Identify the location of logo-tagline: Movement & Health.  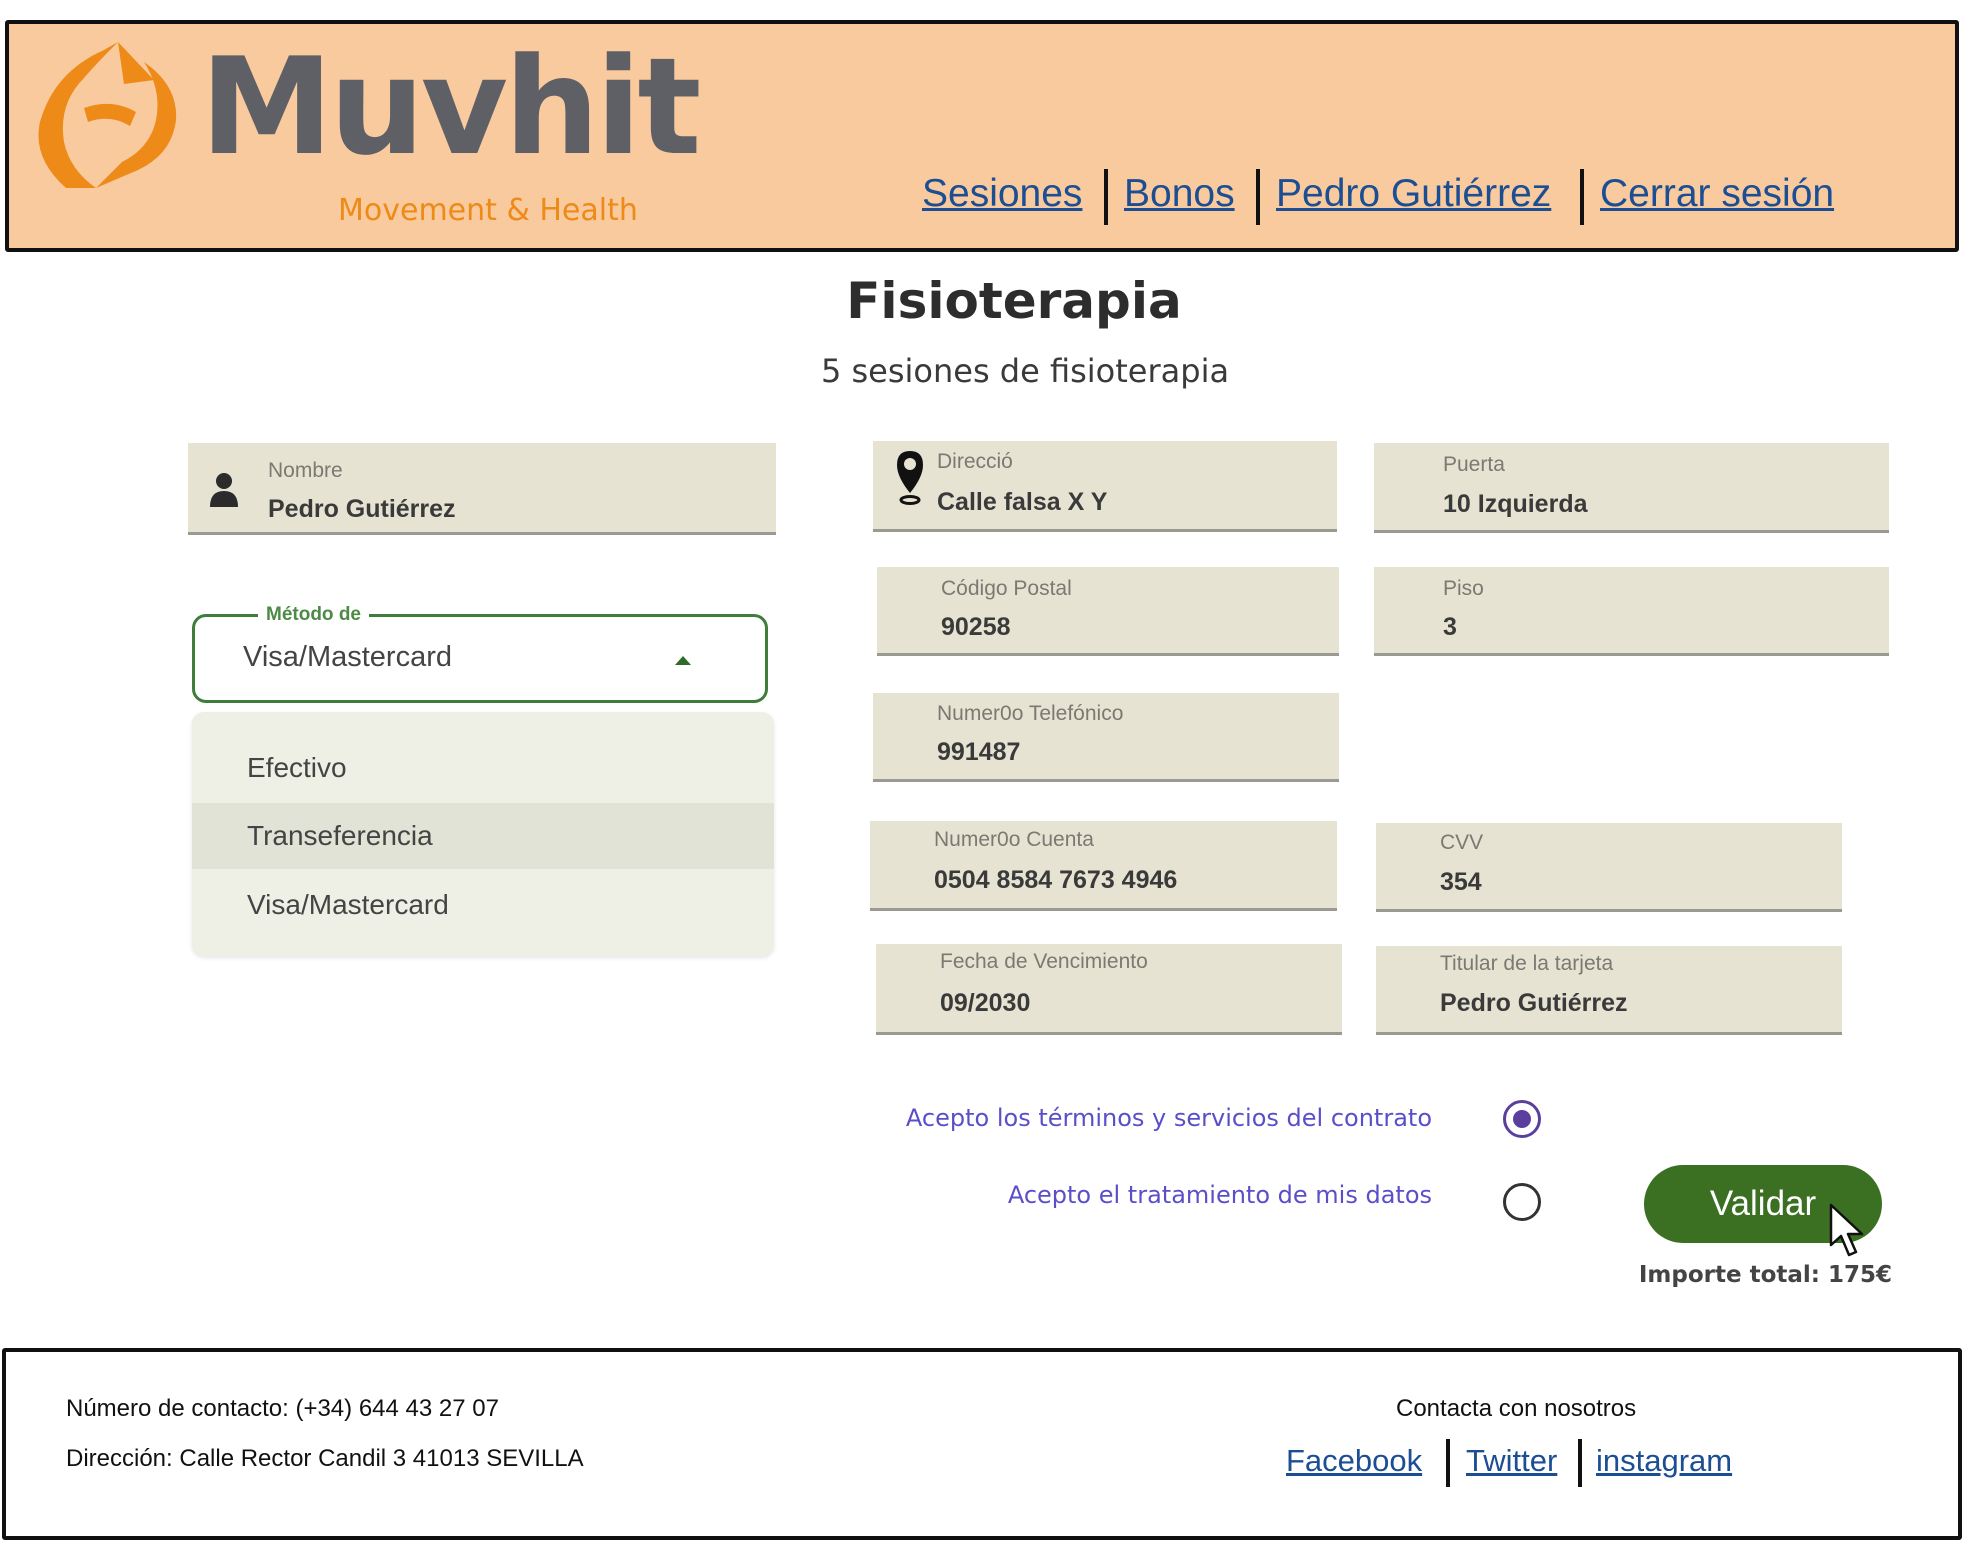
(488, 210).